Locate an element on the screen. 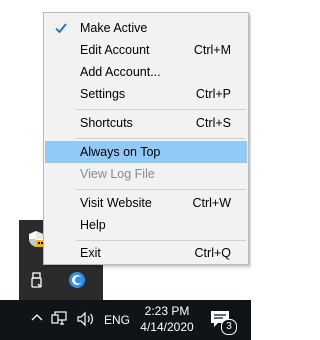 The image size is (320, 340). usb-device-icon is located at coordinates (37, 280).